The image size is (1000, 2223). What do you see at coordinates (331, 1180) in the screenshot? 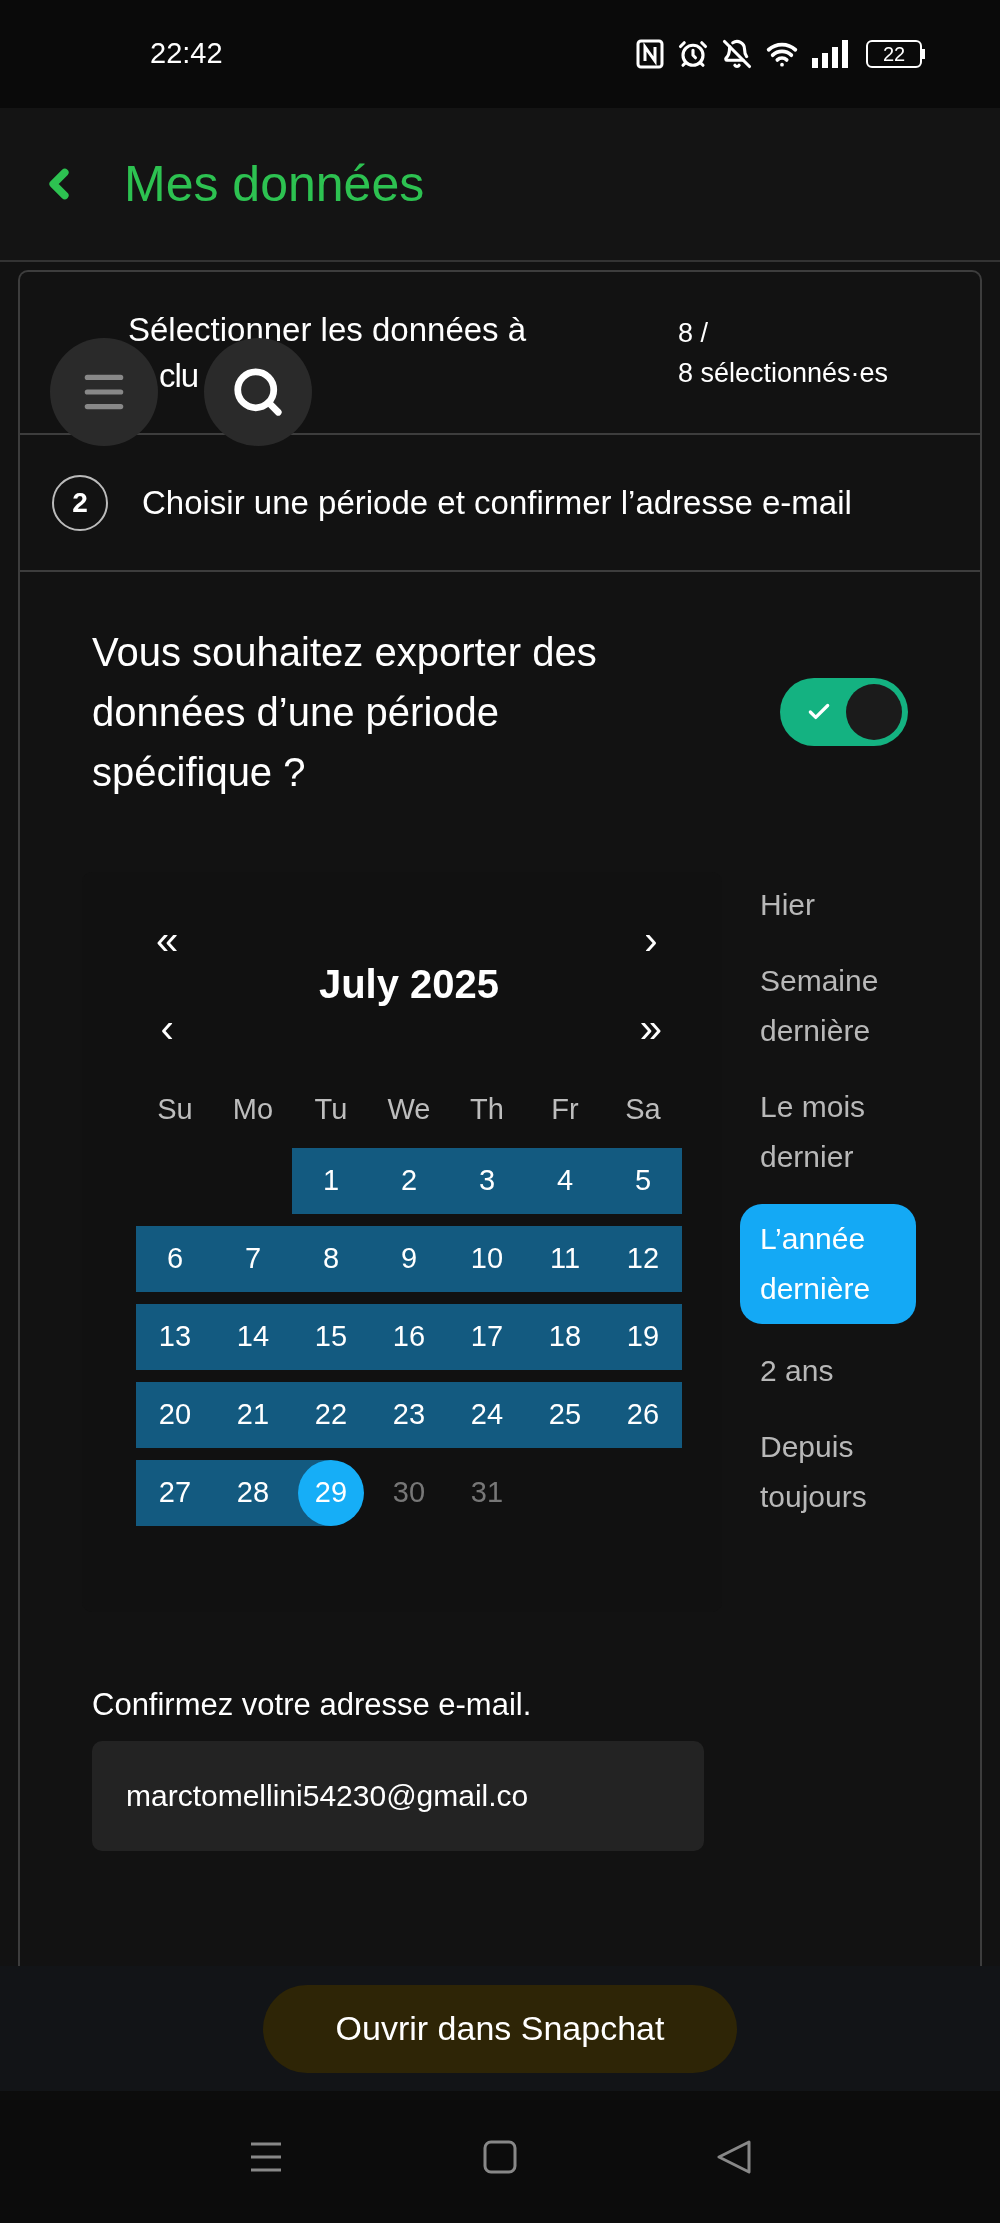
I see `calendar-day: 1` at bounding box center [331, 1180].